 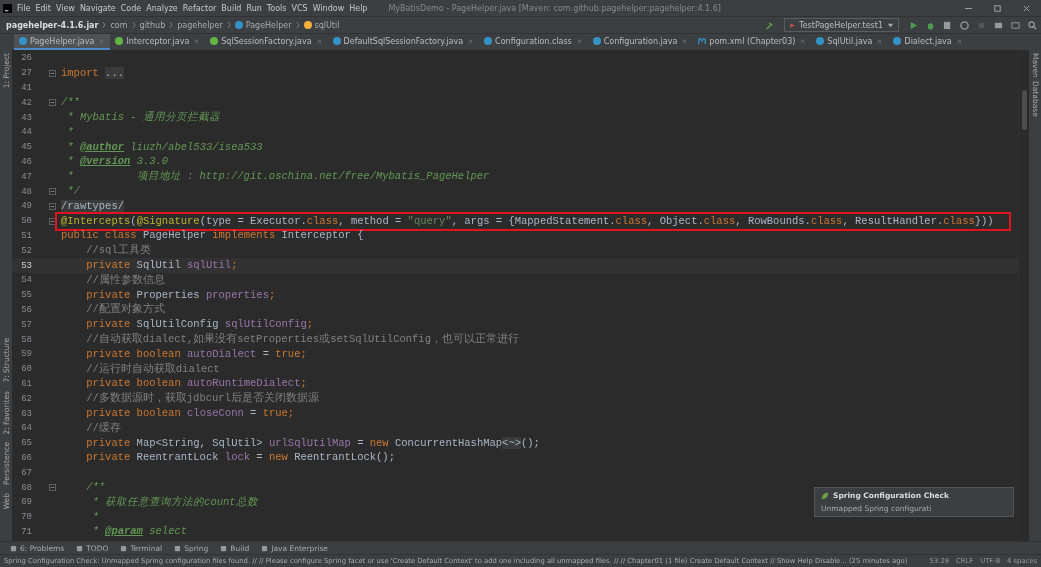 I want to click on line-number: 62, so click(x=26, y=398).